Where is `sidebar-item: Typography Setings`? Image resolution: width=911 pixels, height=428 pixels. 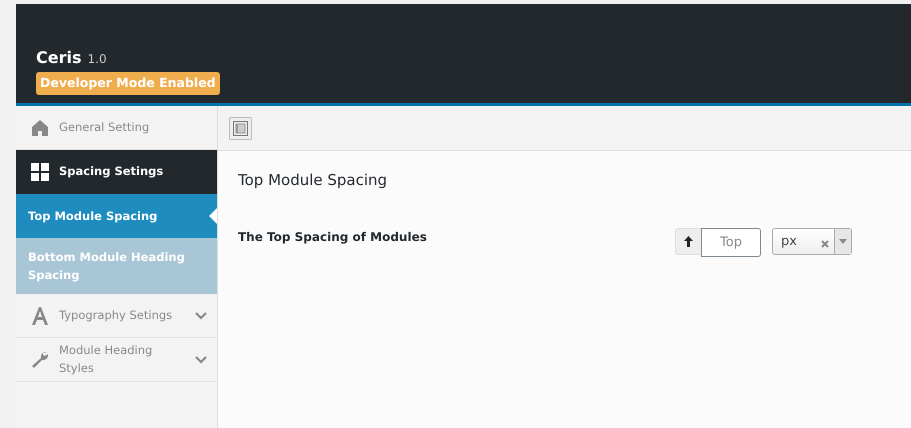 sidebar-item: Typography Setings is located at coordinates (116, 316).